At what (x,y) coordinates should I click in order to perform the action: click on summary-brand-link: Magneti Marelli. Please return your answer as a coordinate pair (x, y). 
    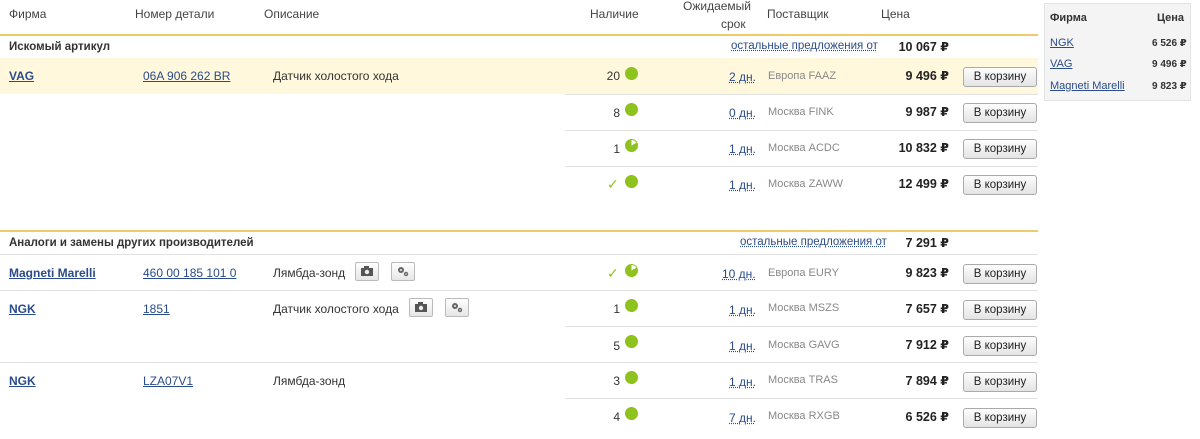
    Looking at the image, I should click on (1087, 86).